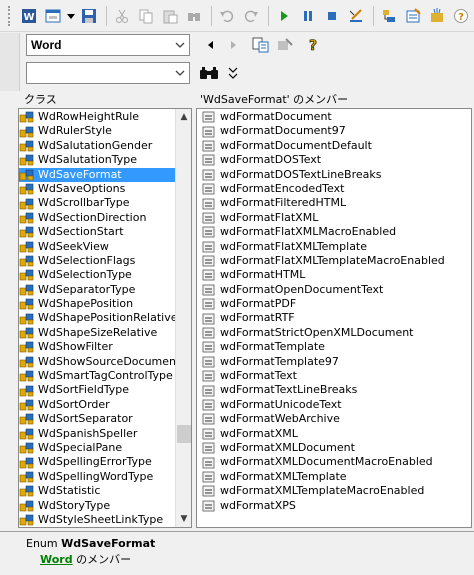 The width and height of the screenshot is (474, 575). Describe the element at coordinates (97, 275) in the screenshot. I see `class-item: WdSelectionType` at that location.